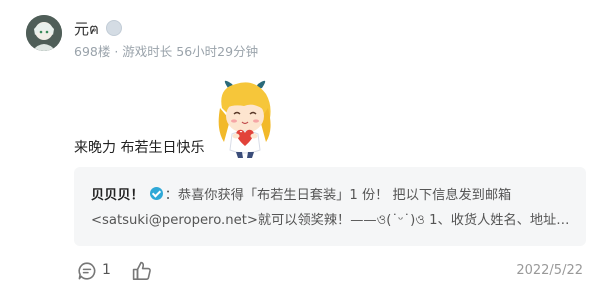 This screenshot has height=297, width=605. I want to click on quote-text: ：恭喜你获得「布若生日套装」1 份！ 把以下信息发到邮箱, so click(338, 195).